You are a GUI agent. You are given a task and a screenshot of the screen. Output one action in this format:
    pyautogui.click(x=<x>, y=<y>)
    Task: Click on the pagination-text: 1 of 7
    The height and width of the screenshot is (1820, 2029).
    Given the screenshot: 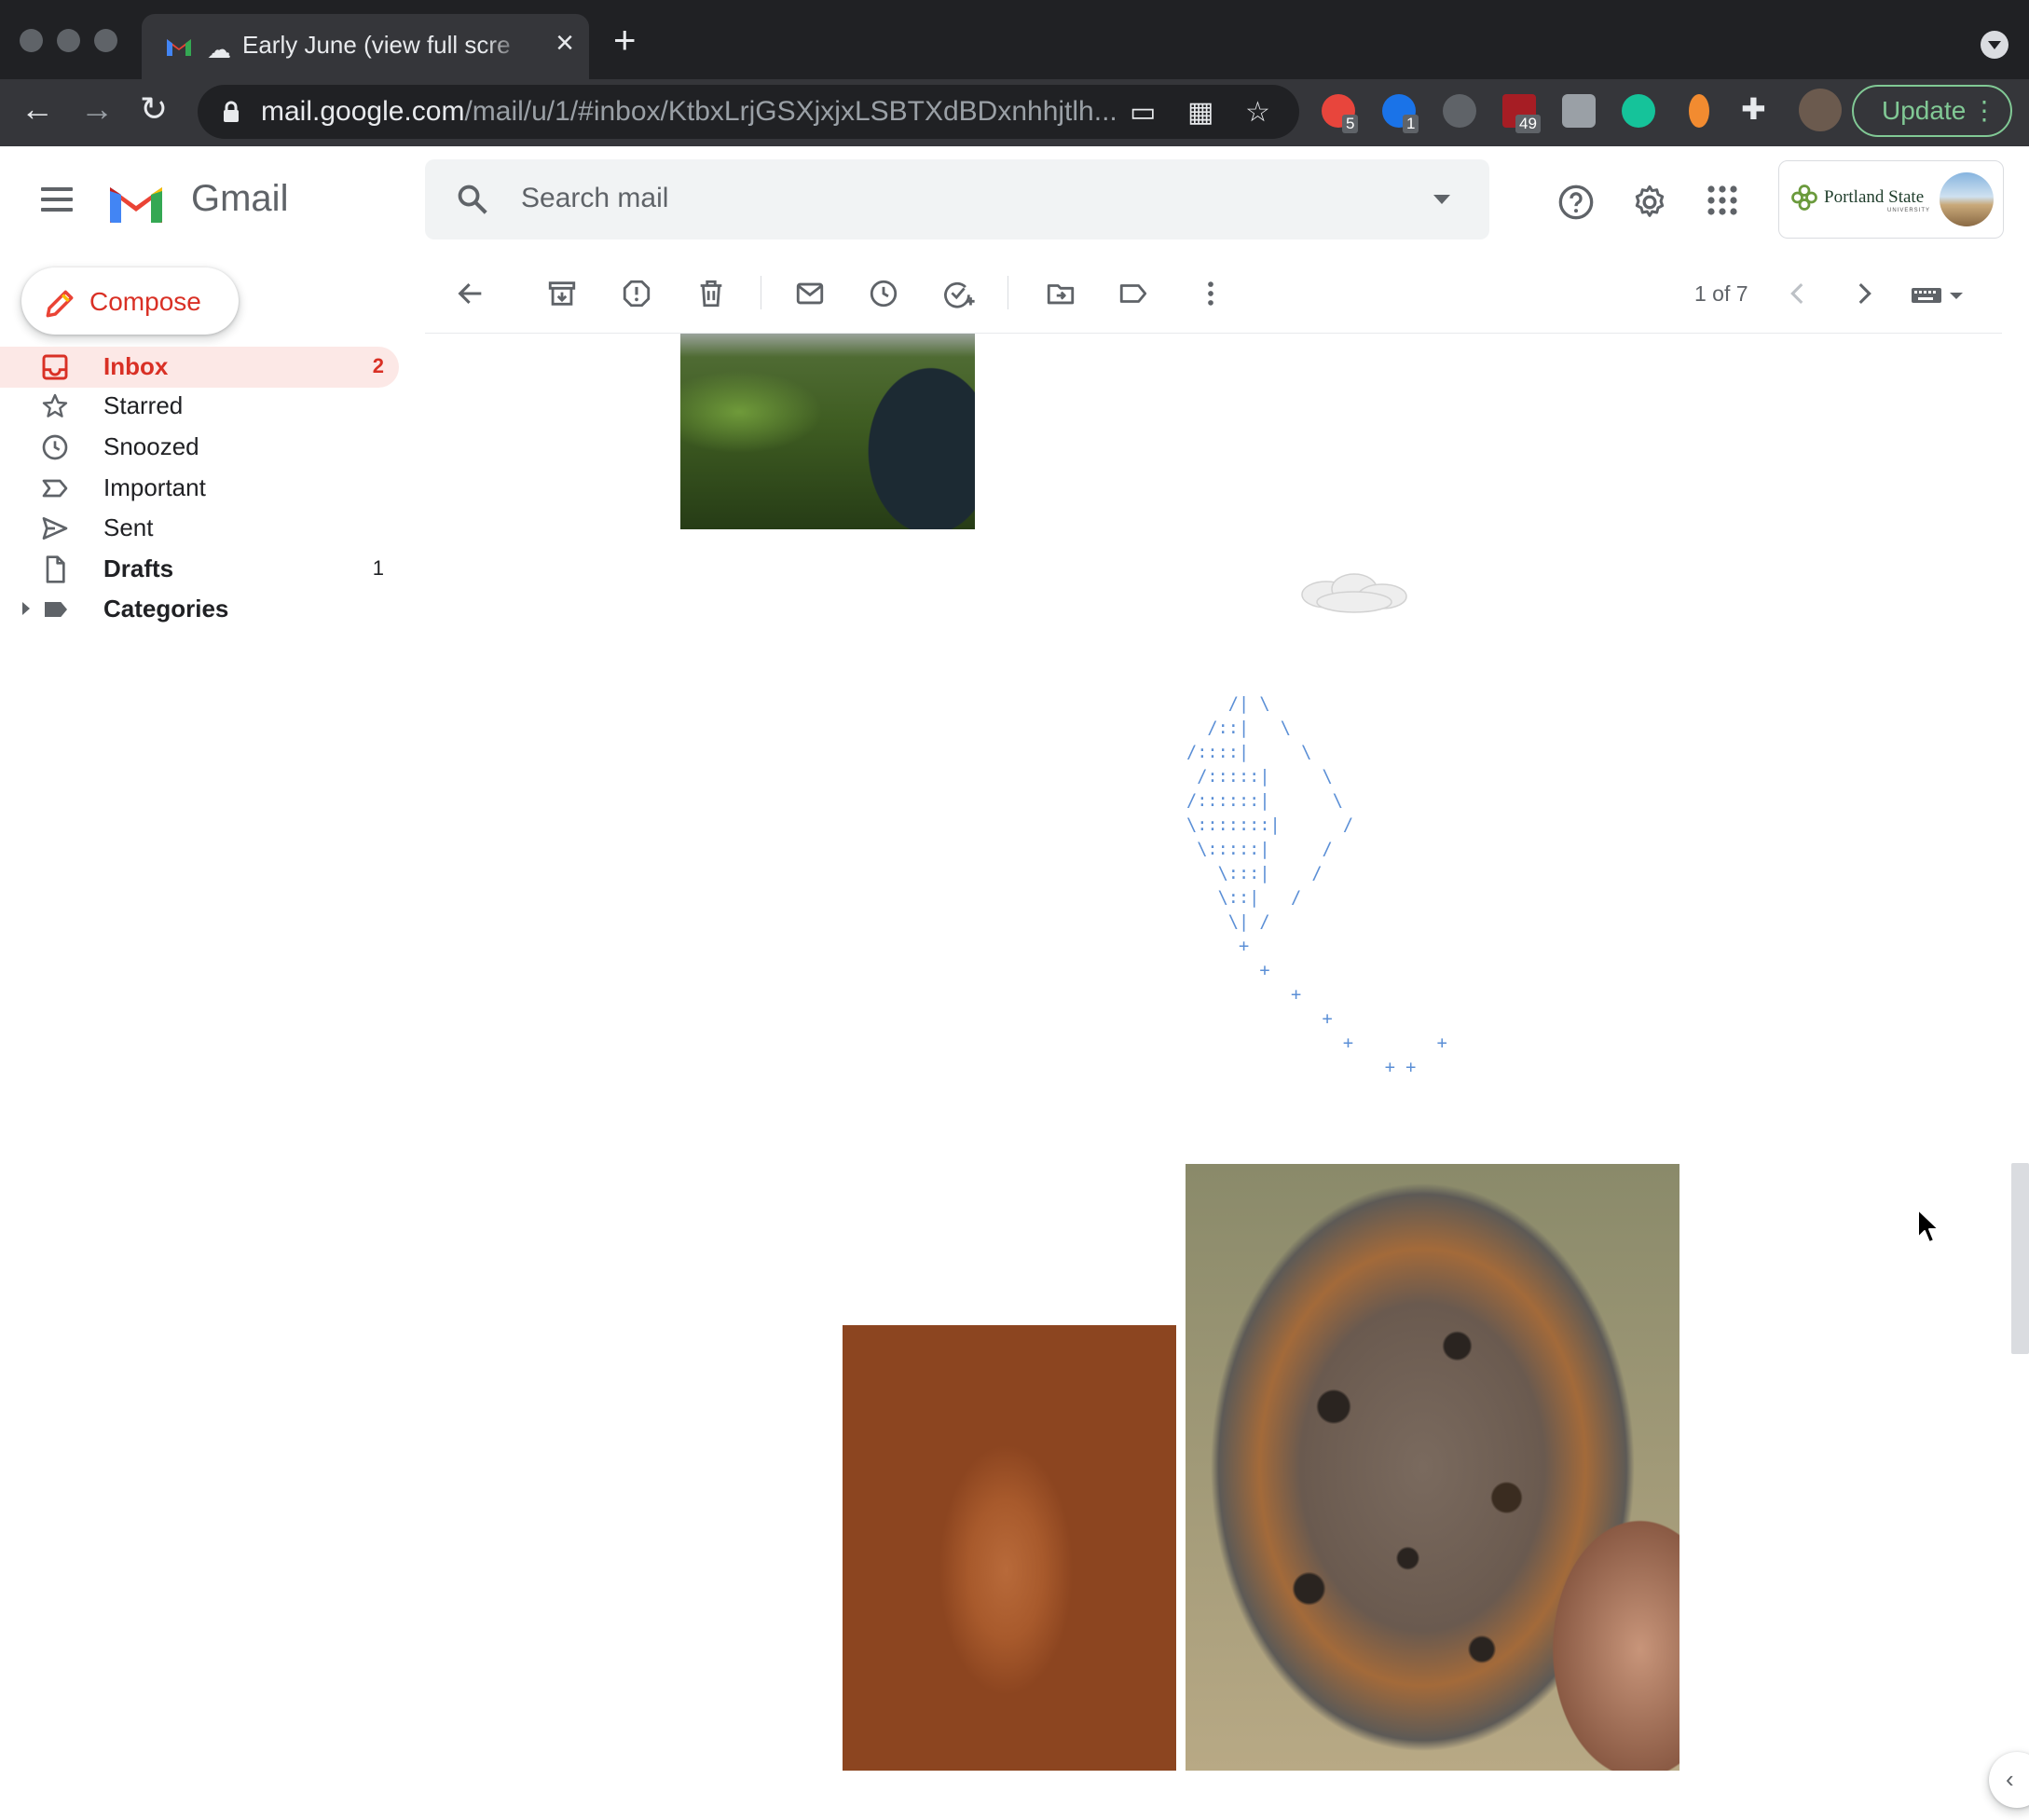 What is the action you would take?
    pyautogui.click(x=1721, y=293)
    